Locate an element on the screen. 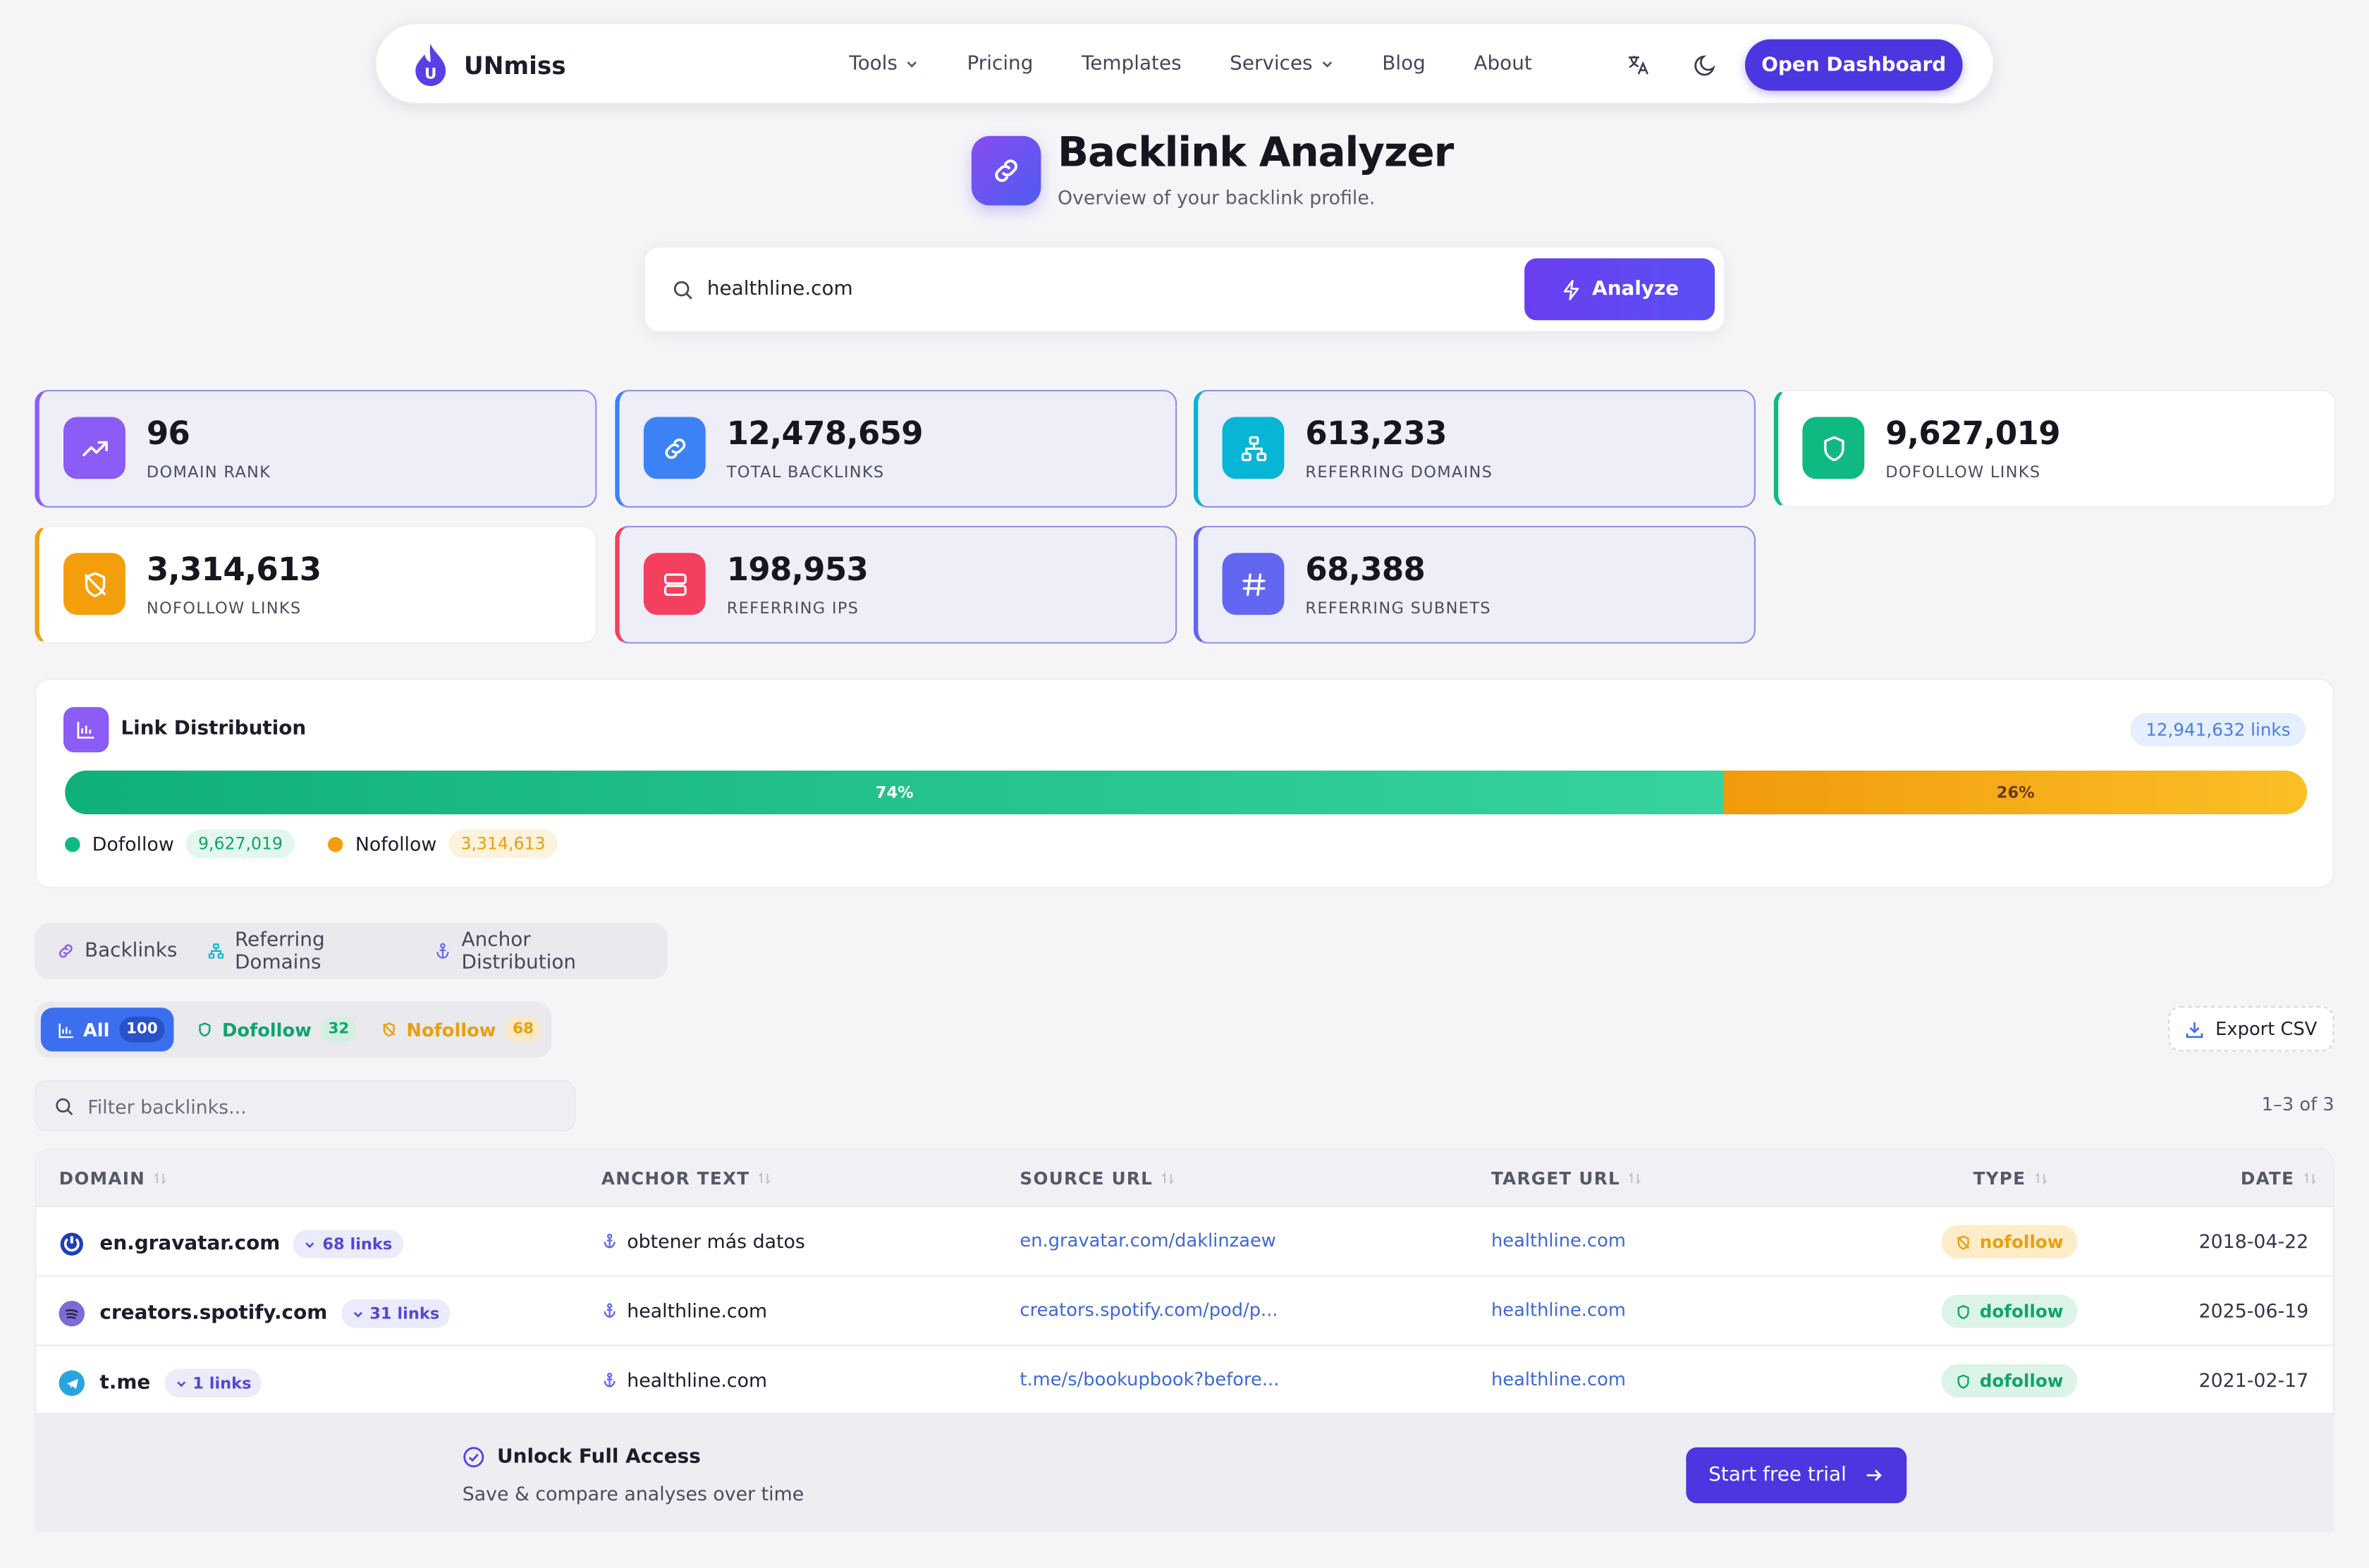  tab-backlinks: Backlinks is located at coordinates (116, 951).